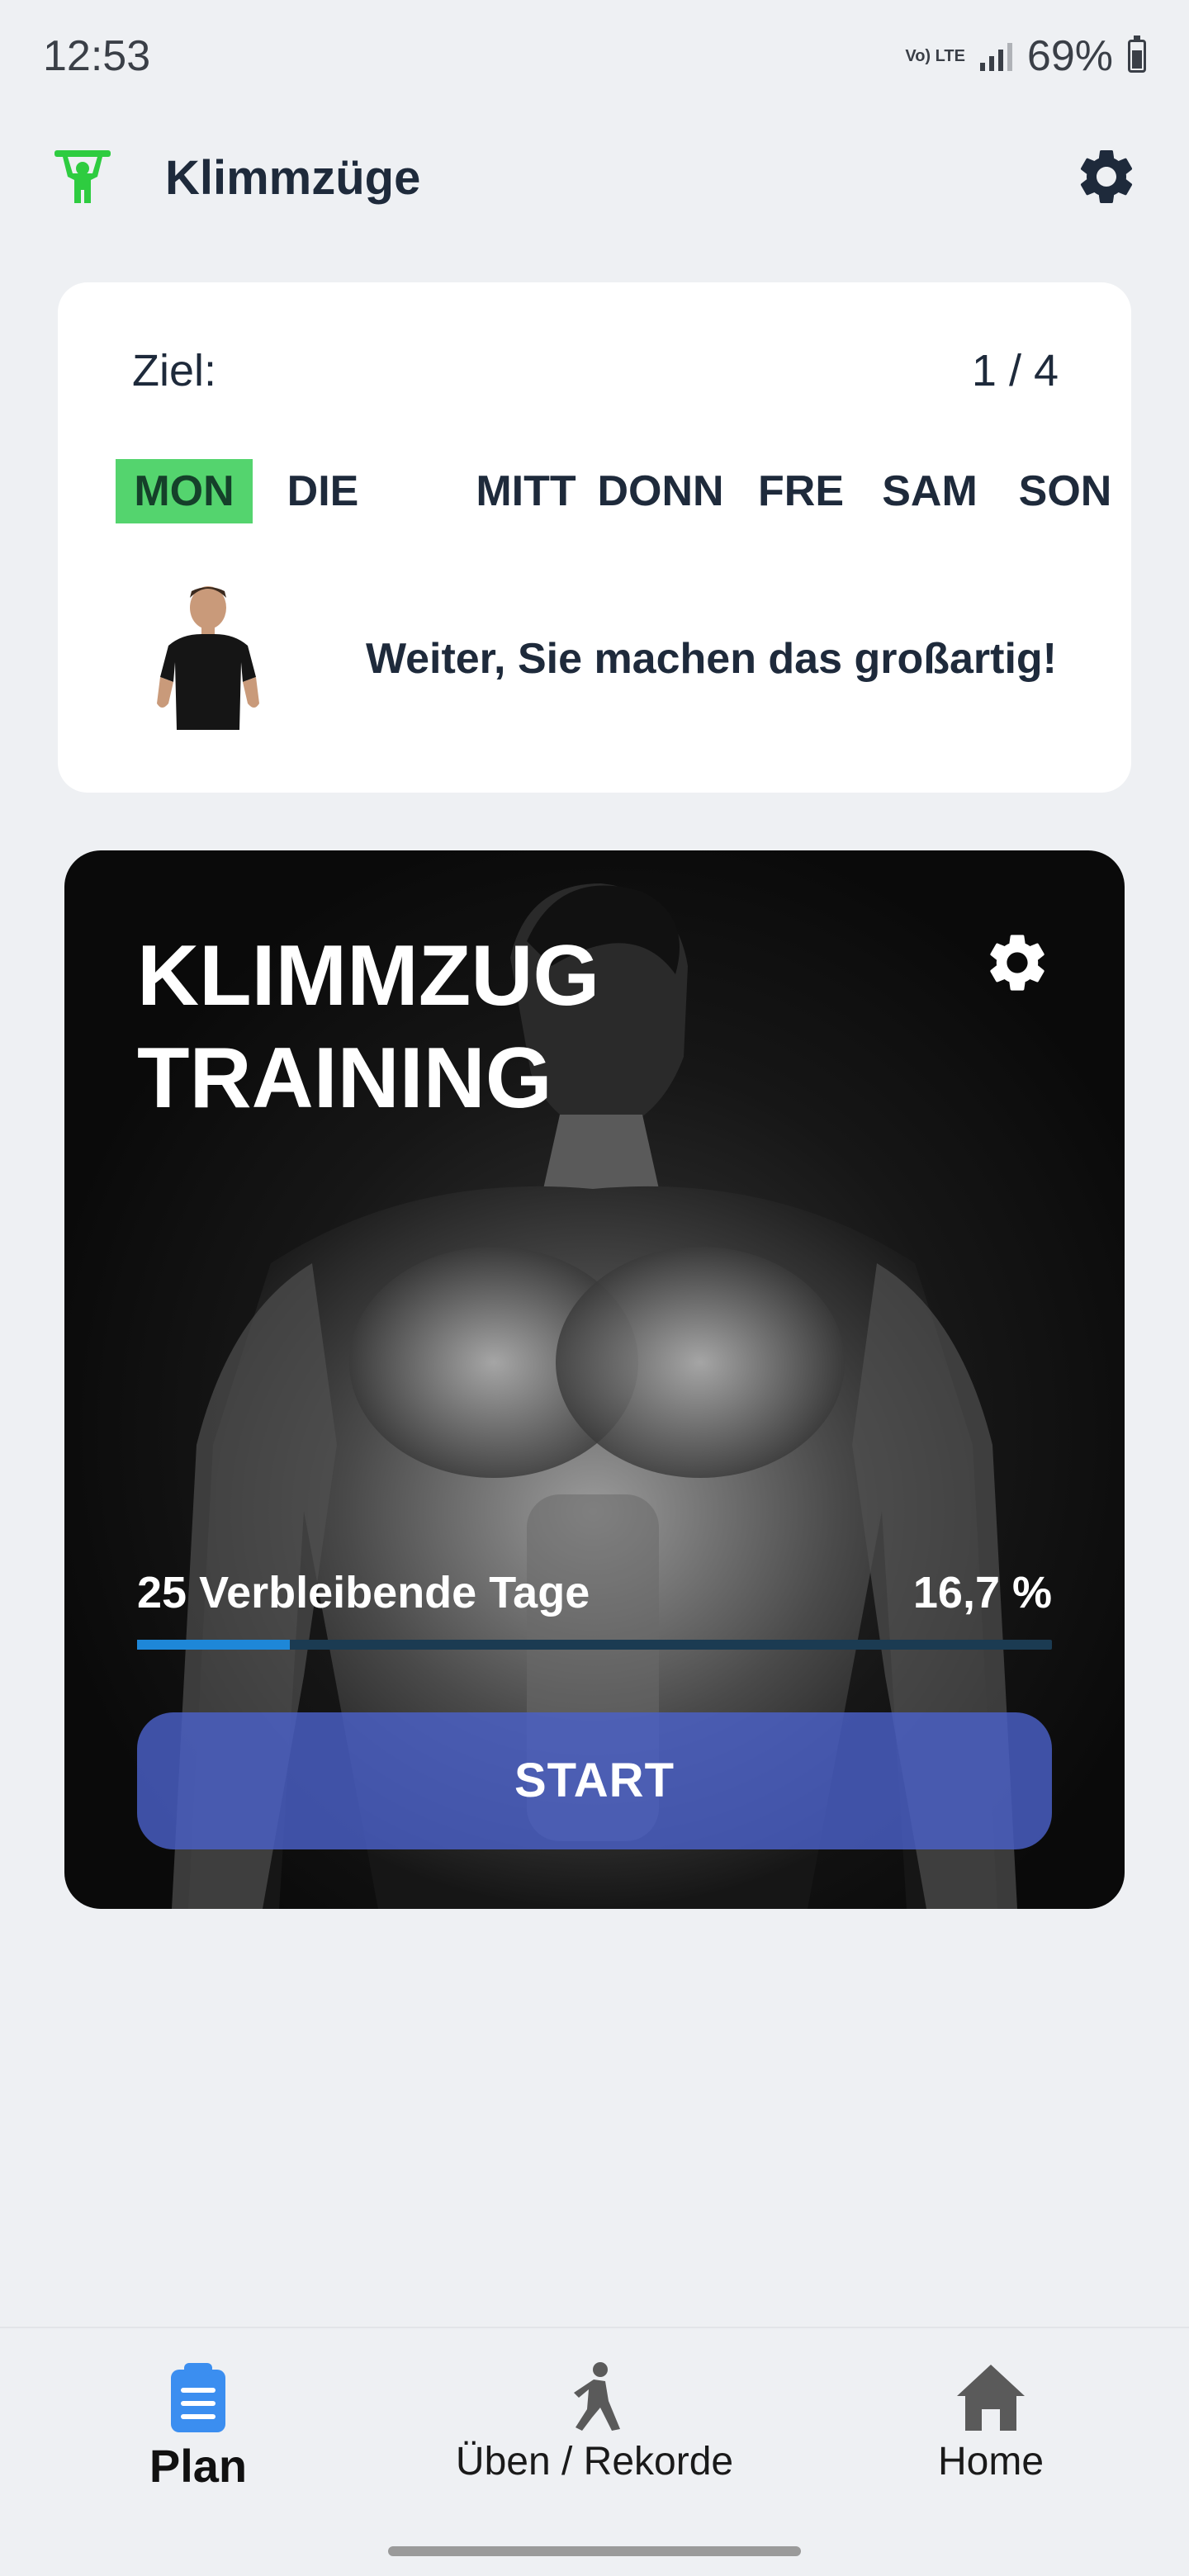 Image resolution: width=1189 pixels, height=2576 pixels. What do you see at coordinates (174, 370) in the screenshot?
I see `goal-label: Ziel:` at bounding box center [174, 370].